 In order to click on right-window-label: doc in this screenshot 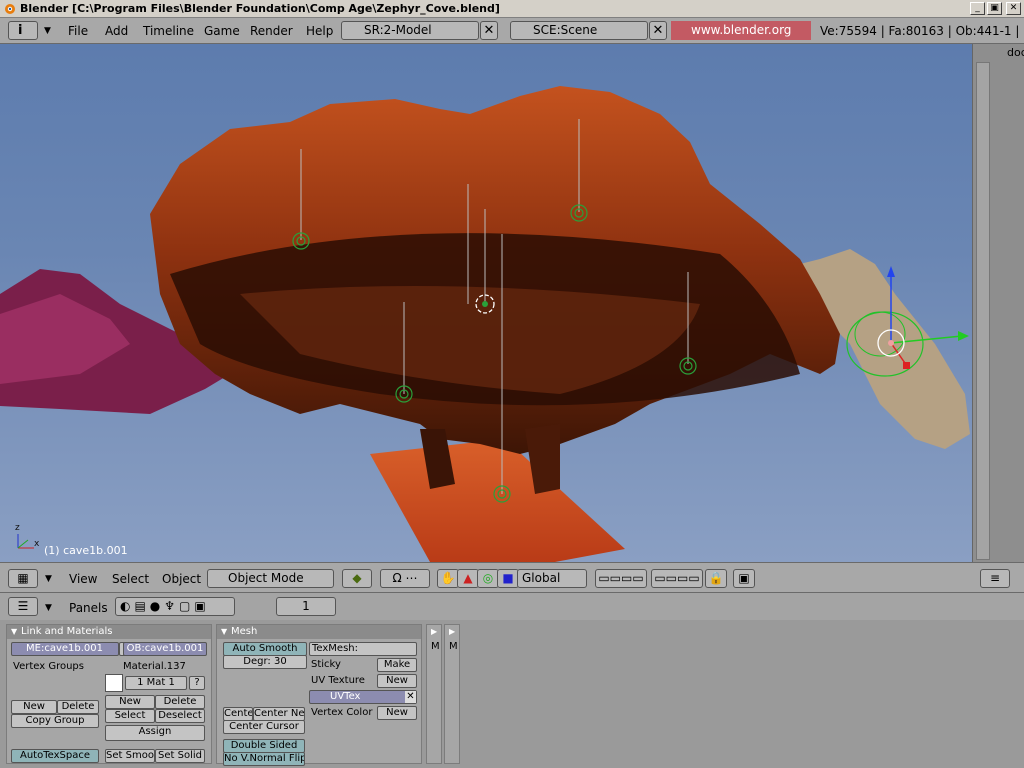, I will do `click(1015, 52)`.